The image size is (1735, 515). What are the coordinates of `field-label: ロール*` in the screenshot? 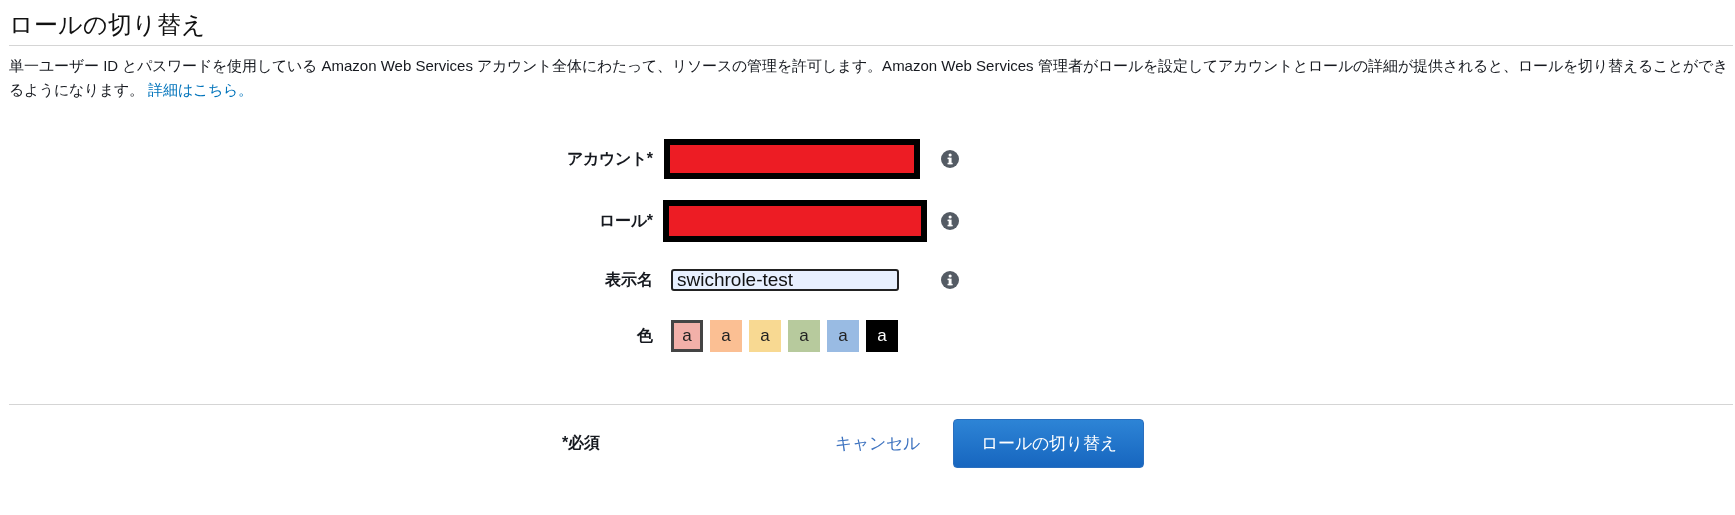 It's located at (625, 220).